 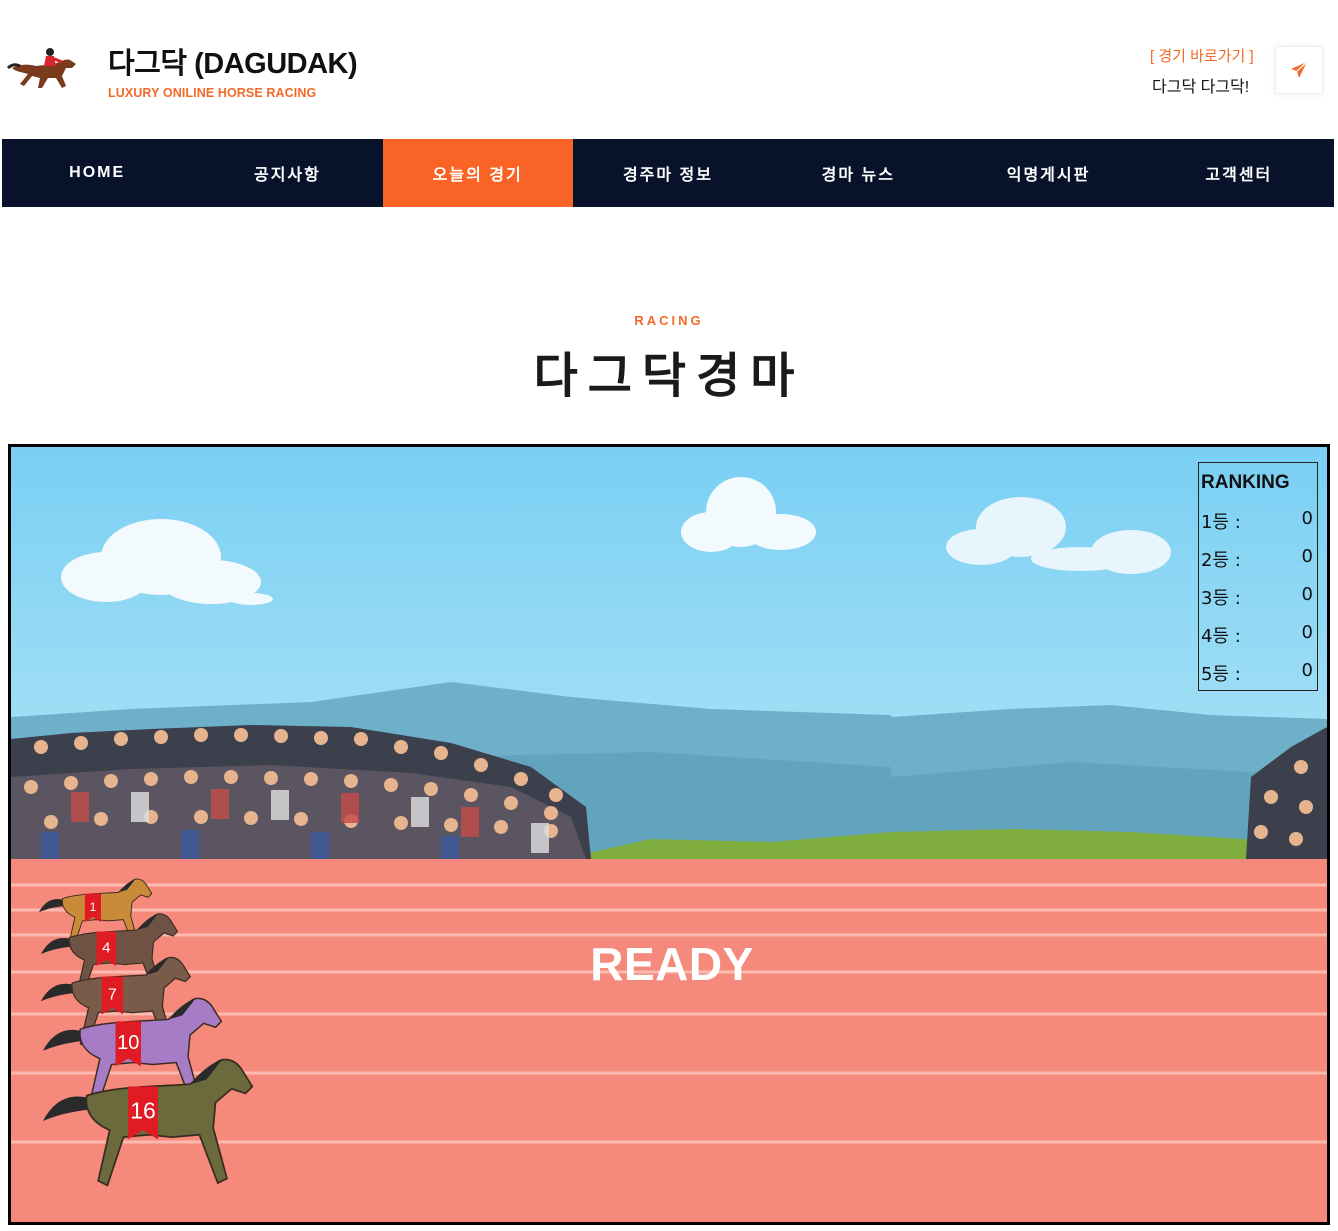 I want to click on rank-label: 3등 :, so click(x=1221, y=598).